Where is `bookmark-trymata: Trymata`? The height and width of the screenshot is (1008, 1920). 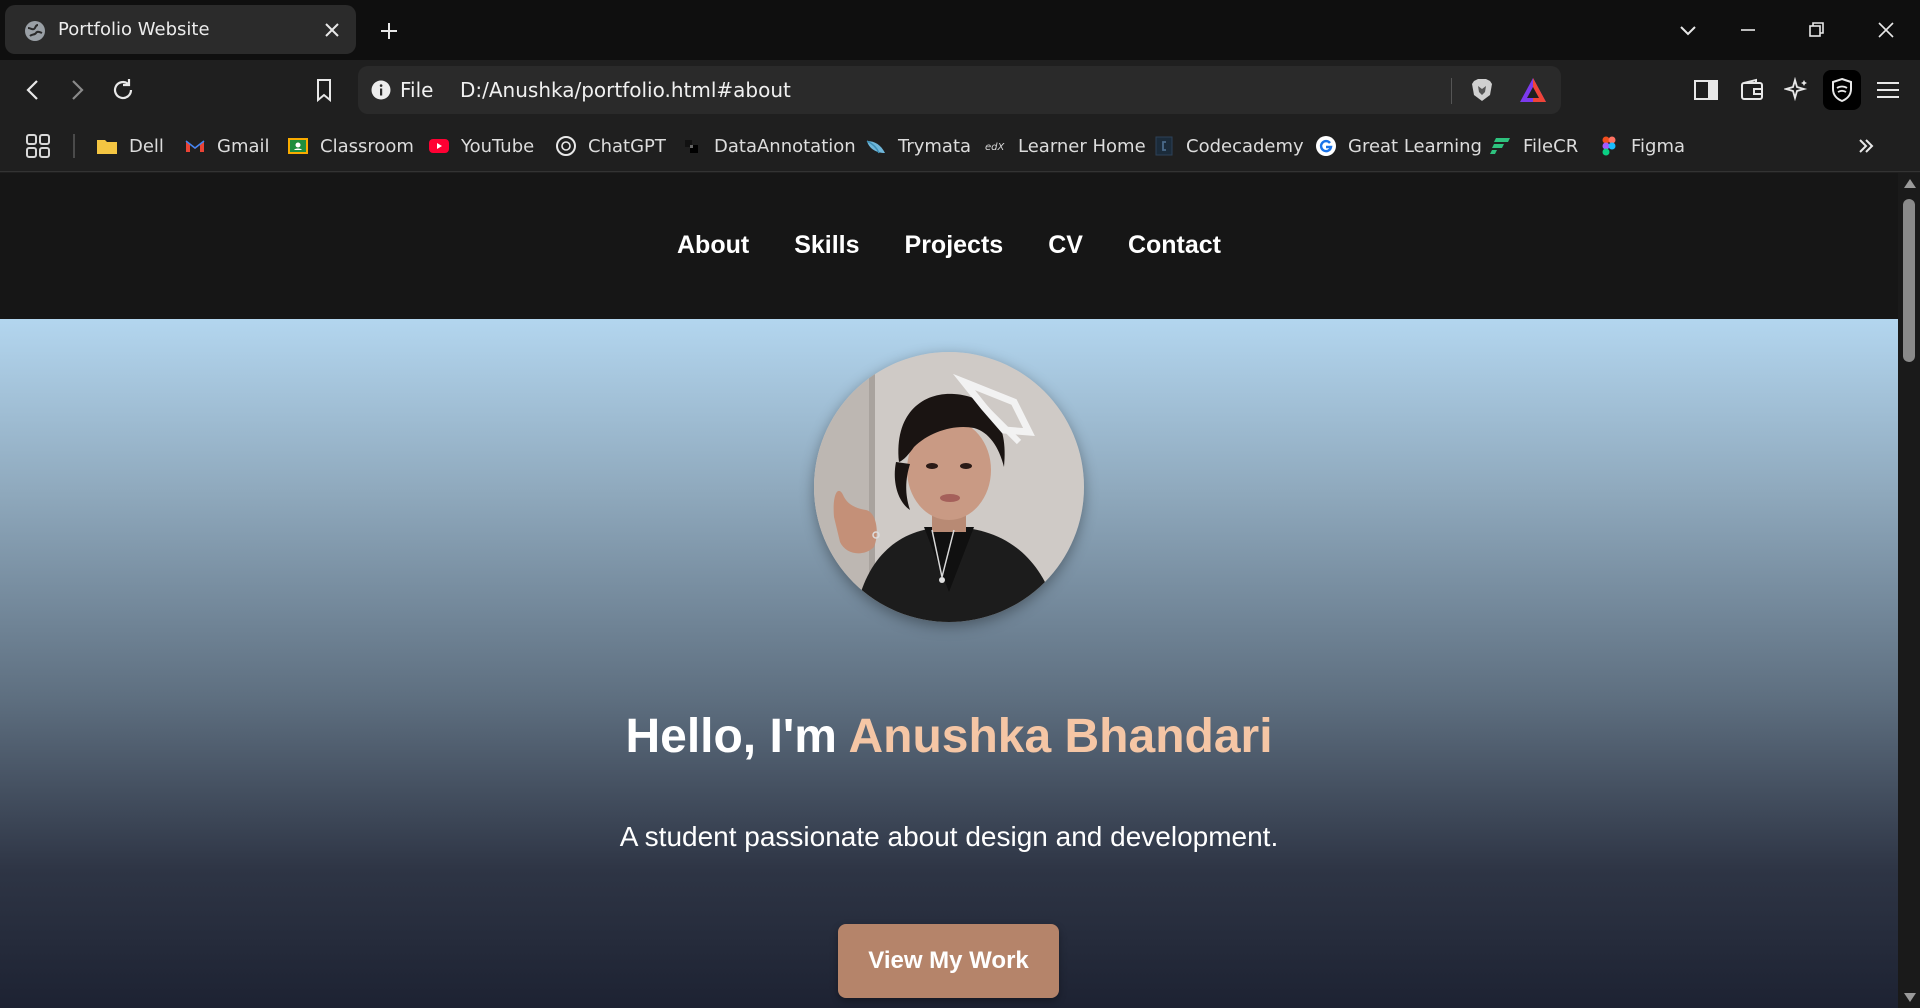 bookmark-trymata: Trymata is located at coordinates (918, 146).